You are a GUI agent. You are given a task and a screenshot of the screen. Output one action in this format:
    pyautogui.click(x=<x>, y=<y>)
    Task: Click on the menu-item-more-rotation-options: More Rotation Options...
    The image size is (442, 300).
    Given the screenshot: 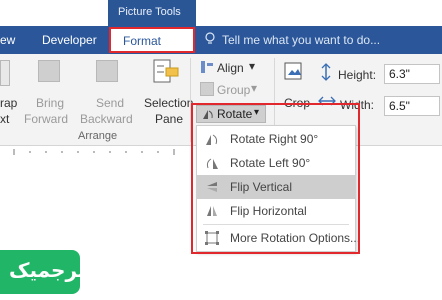 What is the action you would take?
    pyautogui.click(x=278, y=238)
    